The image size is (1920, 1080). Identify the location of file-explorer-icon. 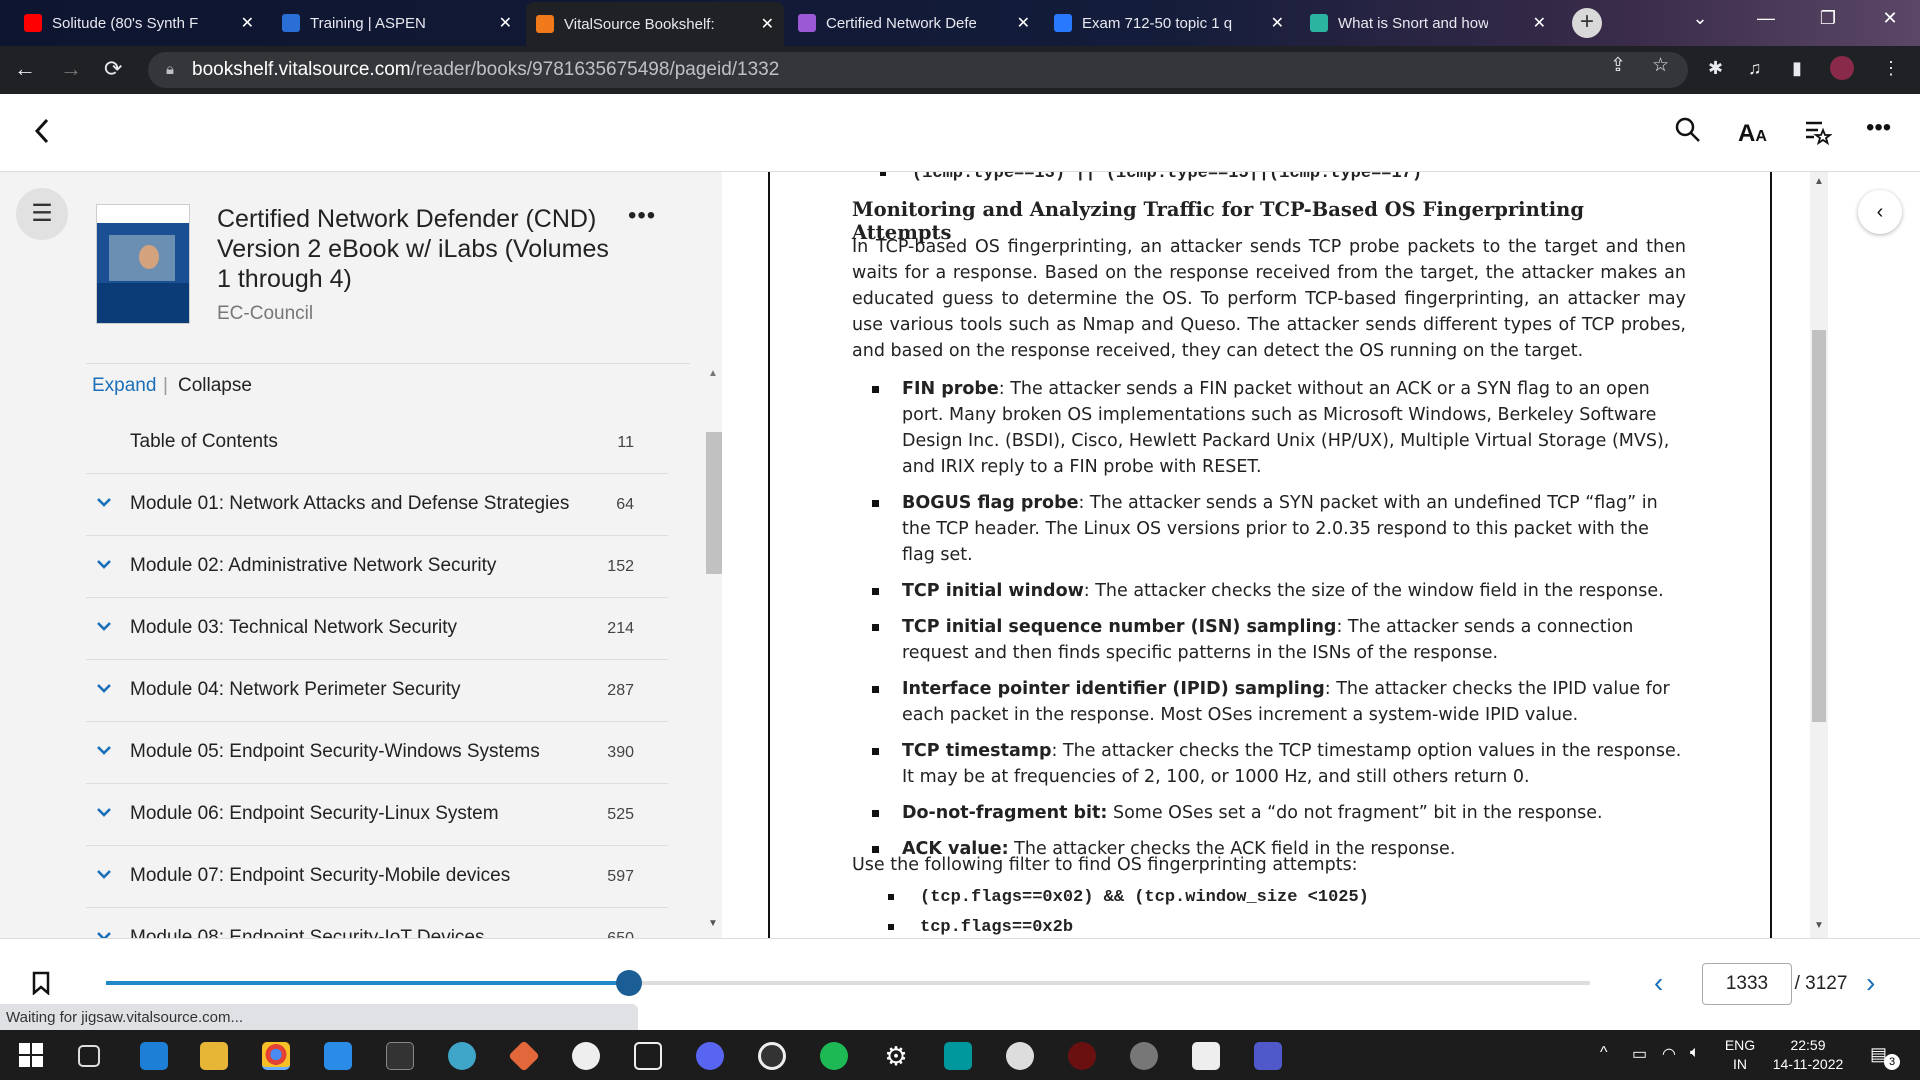
(214, 1056).